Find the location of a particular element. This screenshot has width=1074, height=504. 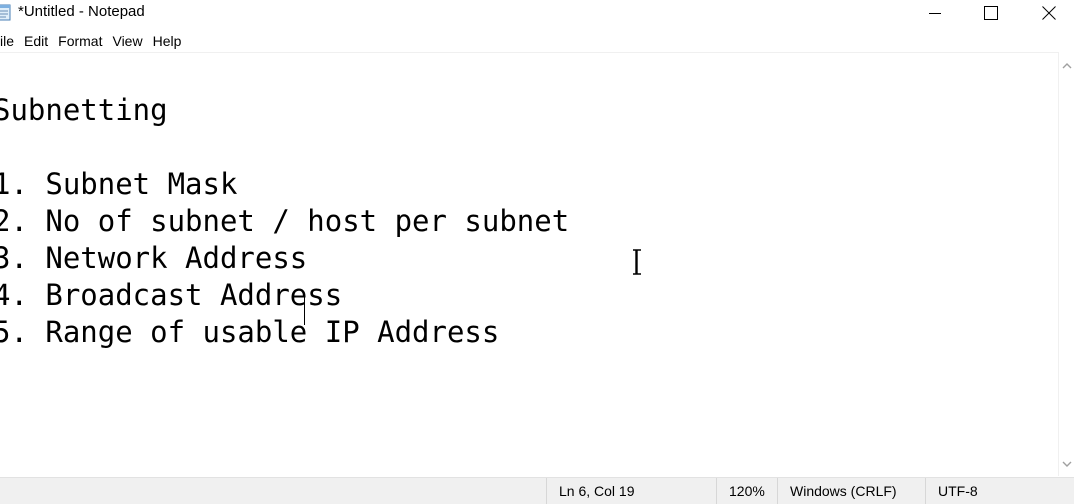

menu-view: View is located at coordinates (127, 41).